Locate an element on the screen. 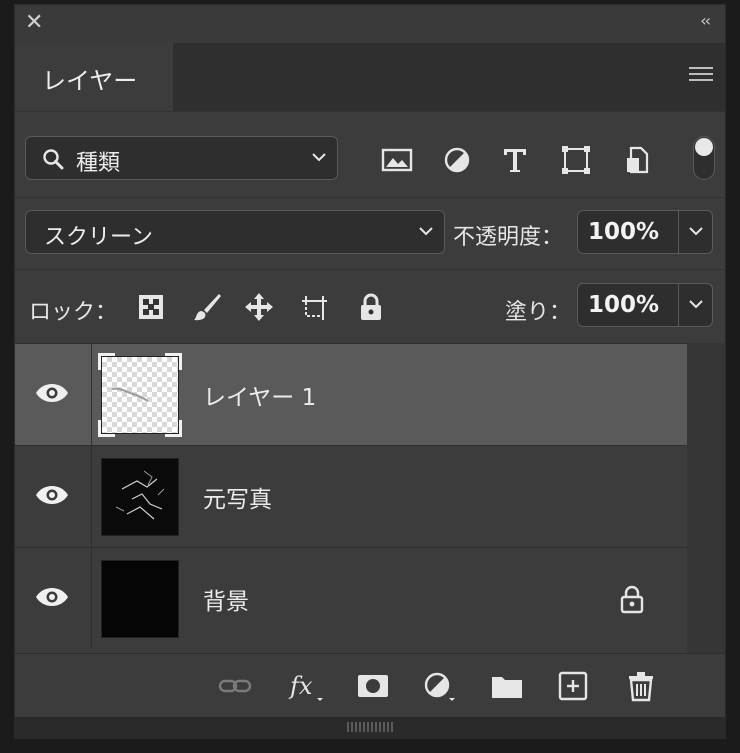 Image resolution: width=740 pixels, height=753 pixels. bottom-toolbar: fx is located at coordinates (370, 684).